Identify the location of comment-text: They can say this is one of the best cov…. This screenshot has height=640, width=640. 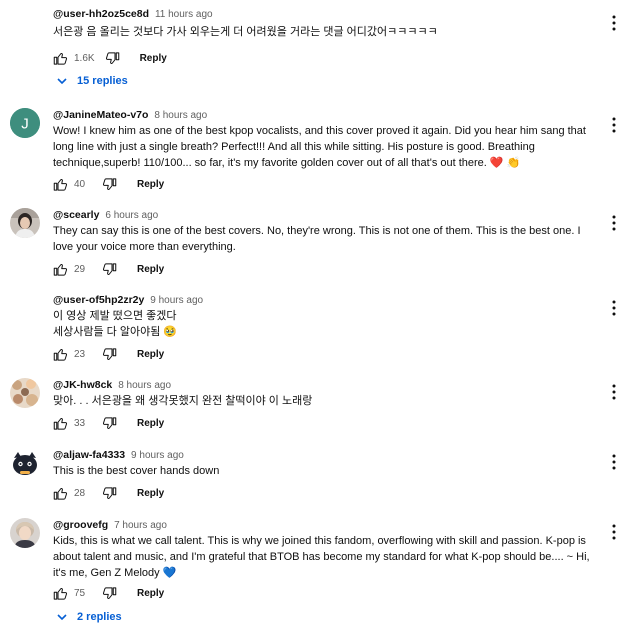
(317, 239).